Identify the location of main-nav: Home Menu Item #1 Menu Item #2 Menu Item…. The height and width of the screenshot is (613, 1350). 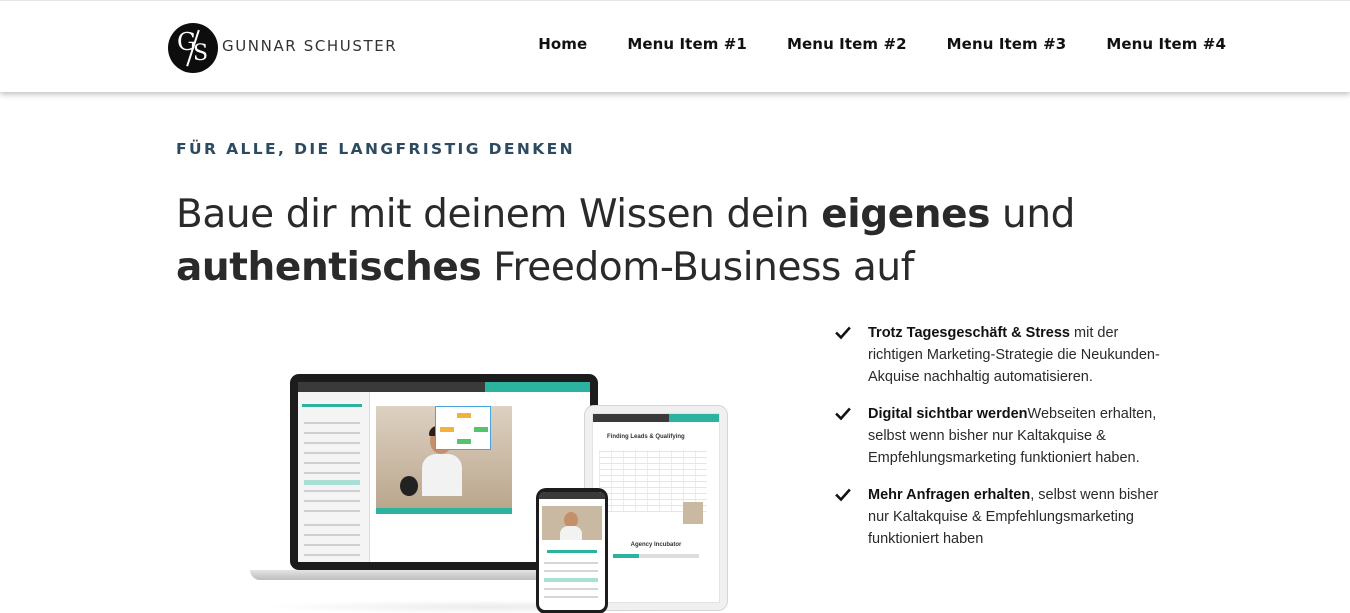
(882, 44).